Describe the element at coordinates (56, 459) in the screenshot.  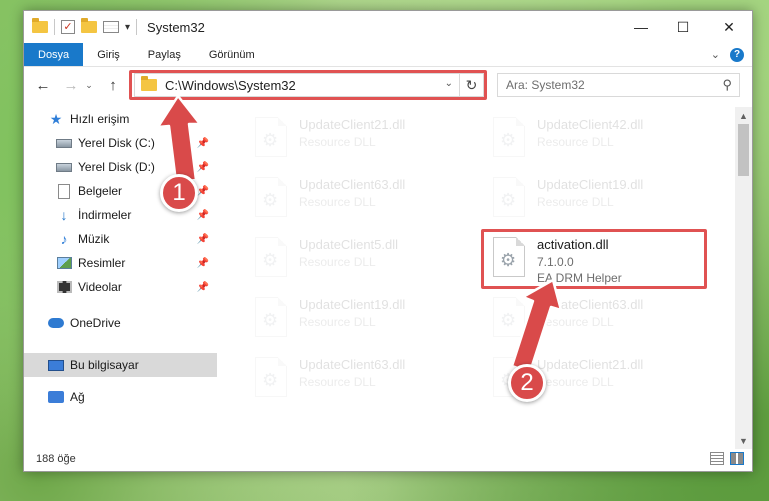
I see `item-count: 188 öğe` at that location.